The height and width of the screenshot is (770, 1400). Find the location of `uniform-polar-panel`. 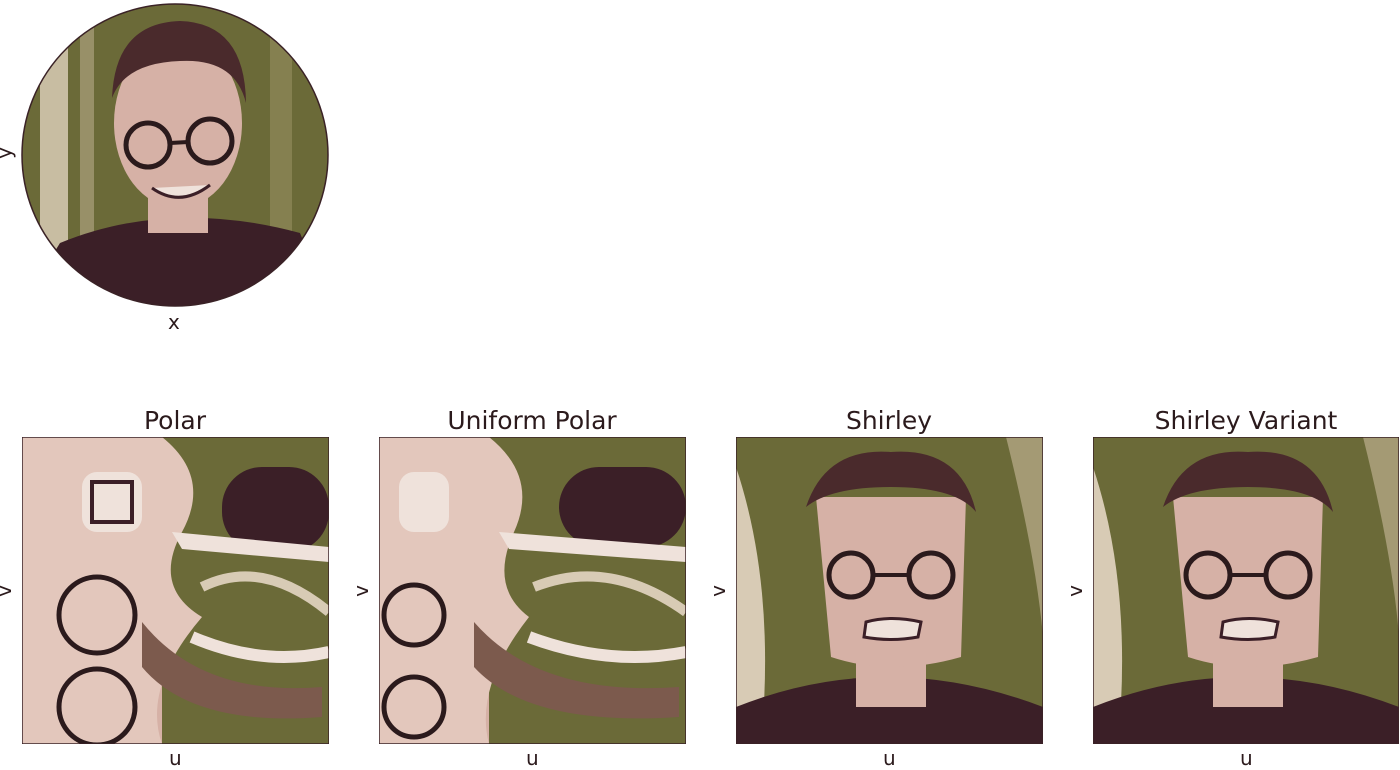

uniform-polar-panel is located at coordinates (532, 590).